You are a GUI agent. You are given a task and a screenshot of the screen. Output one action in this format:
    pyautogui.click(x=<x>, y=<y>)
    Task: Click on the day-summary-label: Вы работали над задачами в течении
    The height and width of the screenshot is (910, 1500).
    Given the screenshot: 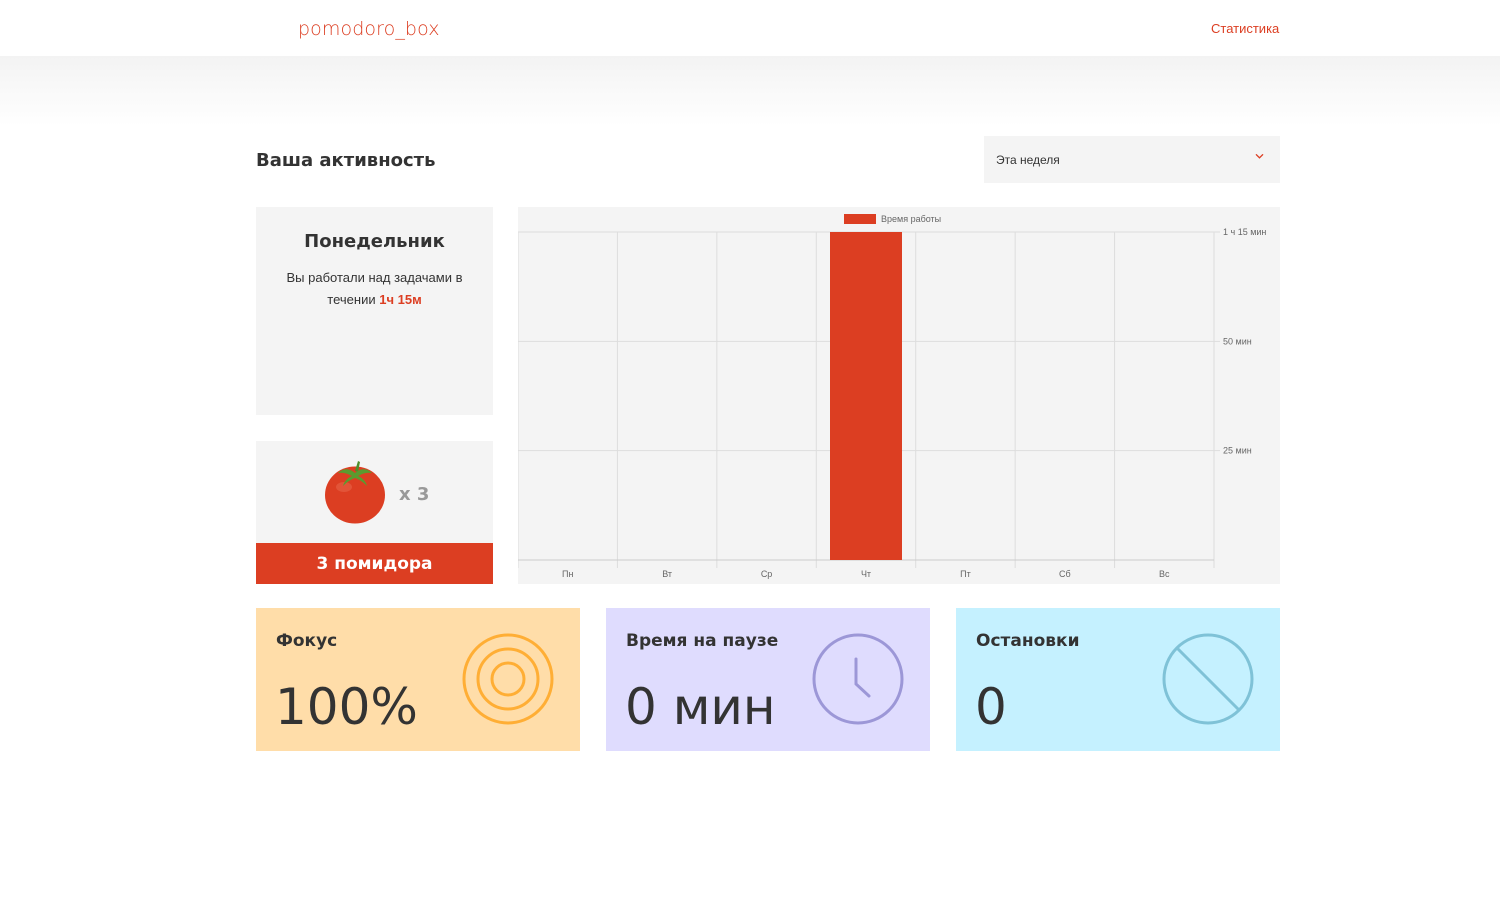 What is the action you would take?
    pyautogui.click(x=374, y=288)
    